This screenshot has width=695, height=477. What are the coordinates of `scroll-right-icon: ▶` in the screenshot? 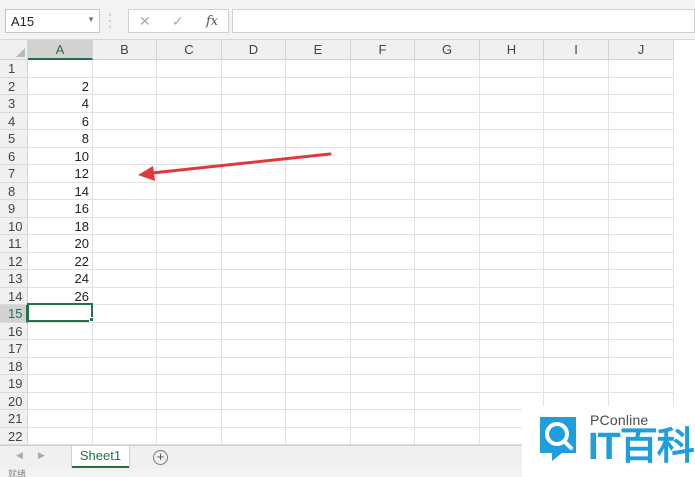 It's located at (41, 455).